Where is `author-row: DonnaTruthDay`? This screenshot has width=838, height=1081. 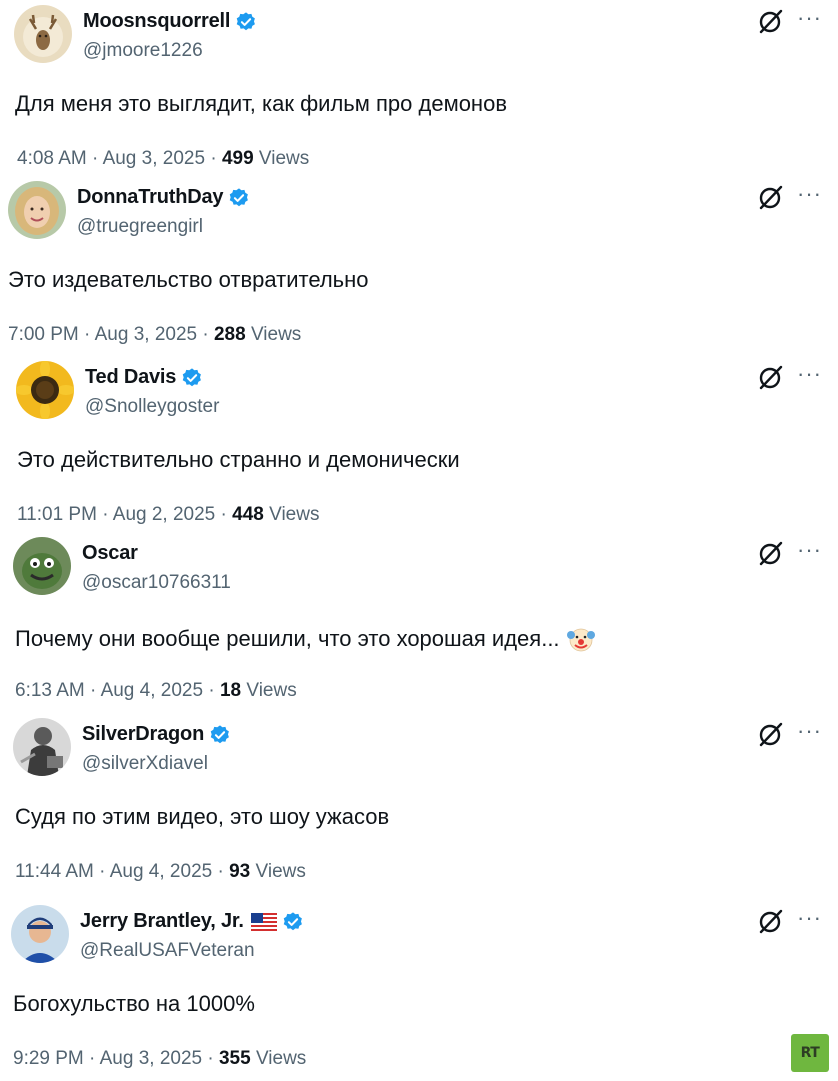
author-row: DonnaTruthDay is located at coordinates (163, 197).